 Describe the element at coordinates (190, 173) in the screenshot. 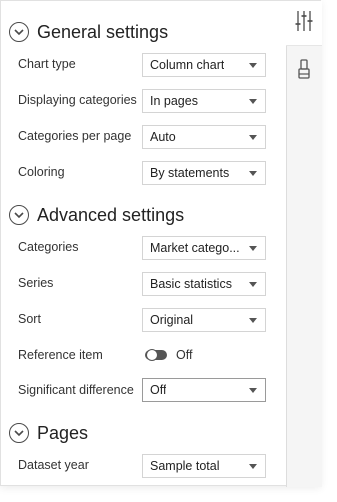

I see `select-value: By statements` at that location.